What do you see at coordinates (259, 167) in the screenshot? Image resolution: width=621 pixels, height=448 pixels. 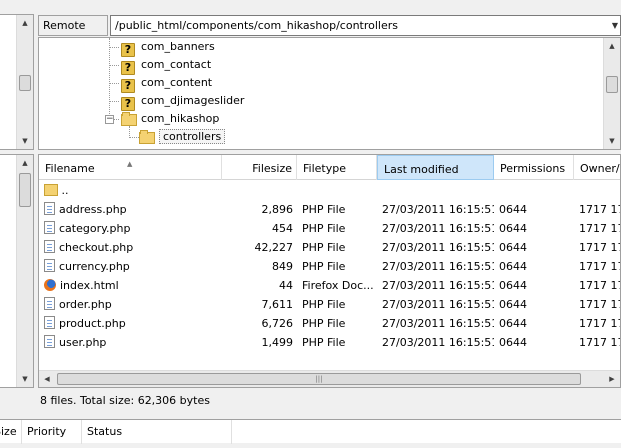 I see `column-header-filesize: Filesize` at bounding box center [259, 167].